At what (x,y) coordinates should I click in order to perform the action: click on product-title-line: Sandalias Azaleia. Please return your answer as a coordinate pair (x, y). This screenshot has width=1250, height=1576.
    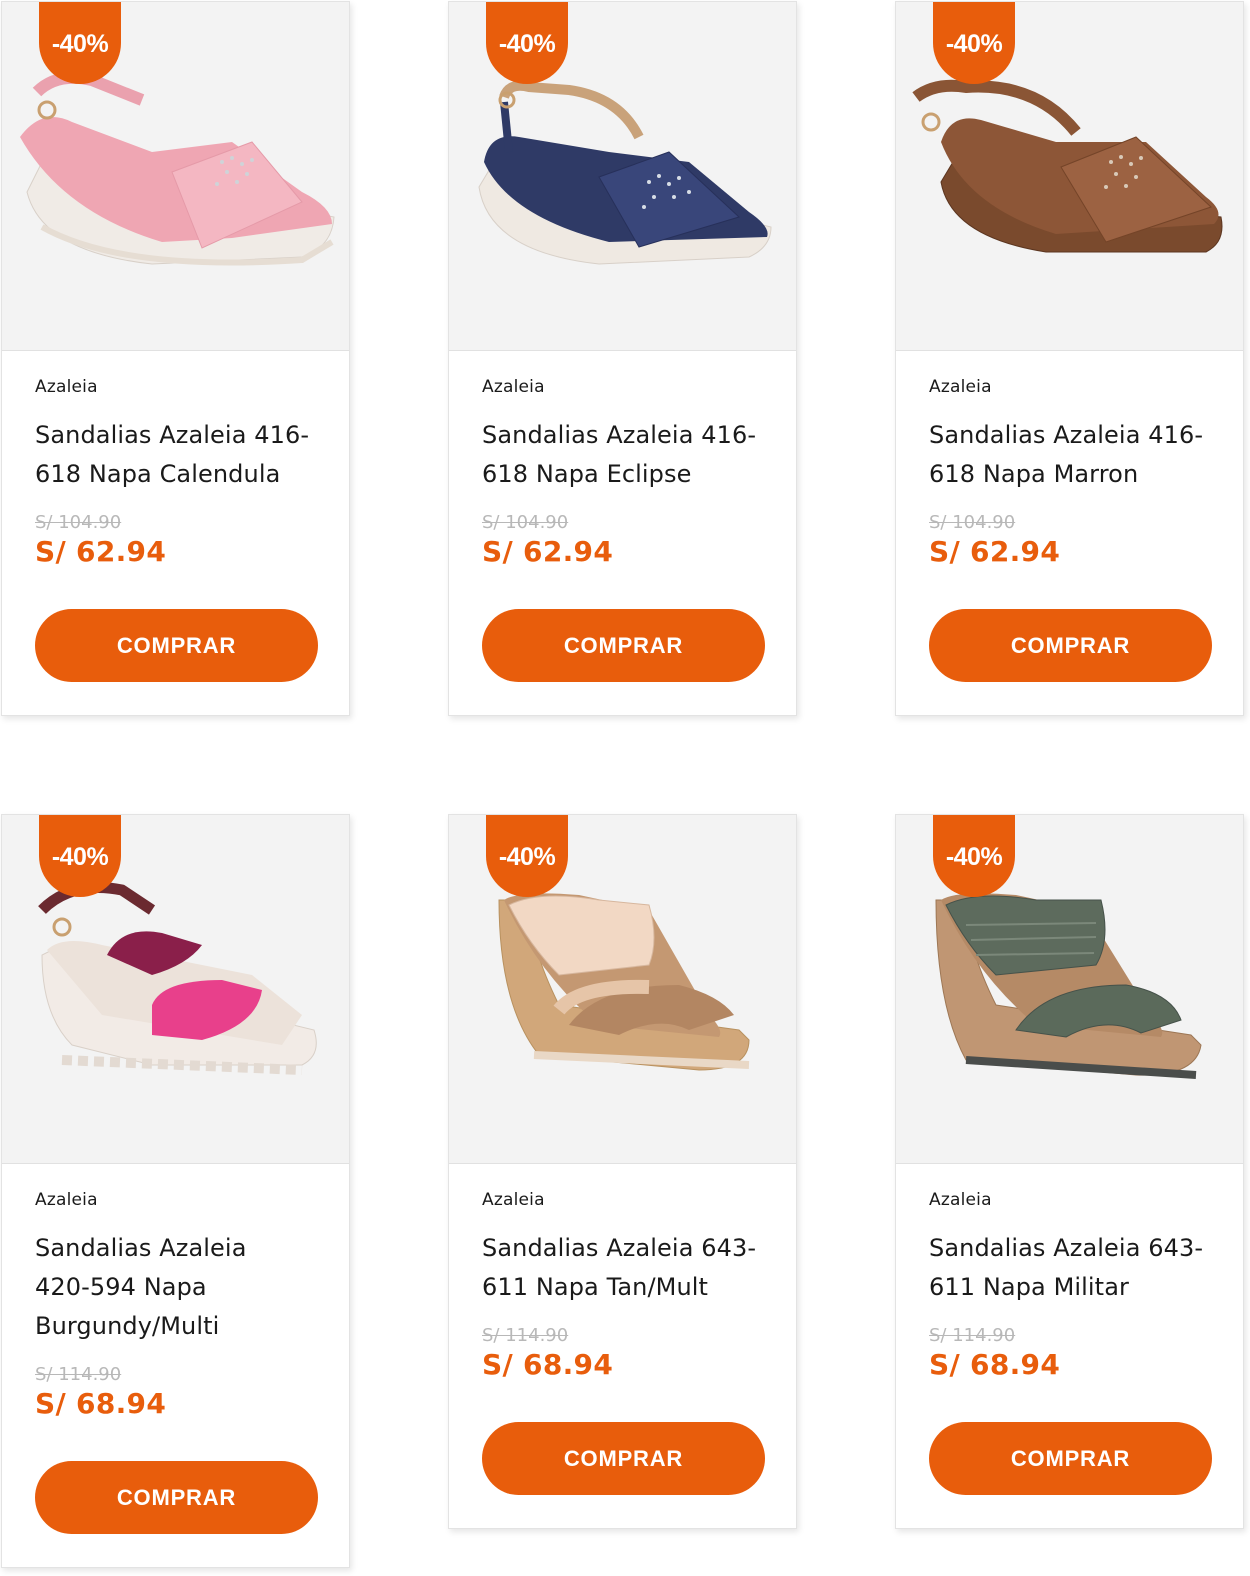
    Looking at the image, I should click on (175, 1248).